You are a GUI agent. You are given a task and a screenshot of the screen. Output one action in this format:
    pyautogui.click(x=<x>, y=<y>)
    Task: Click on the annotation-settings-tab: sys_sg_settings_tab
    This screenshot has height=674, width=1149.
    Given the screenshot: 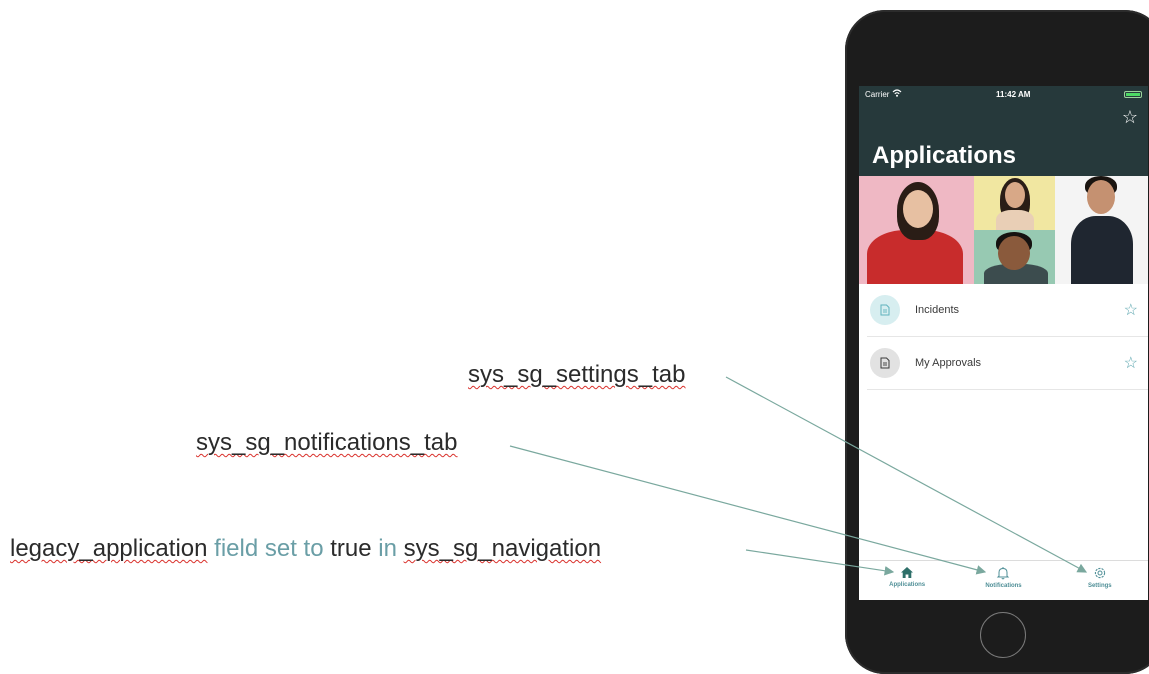 What is the action you would take?
    pyautogui.click(x=576, y=375)
    